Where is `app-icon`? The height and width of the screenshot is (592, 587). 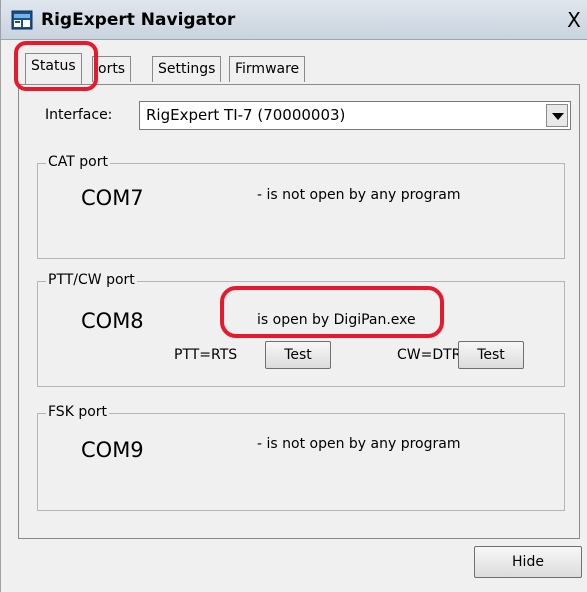 app-icon is located at coordinates (22, 20).